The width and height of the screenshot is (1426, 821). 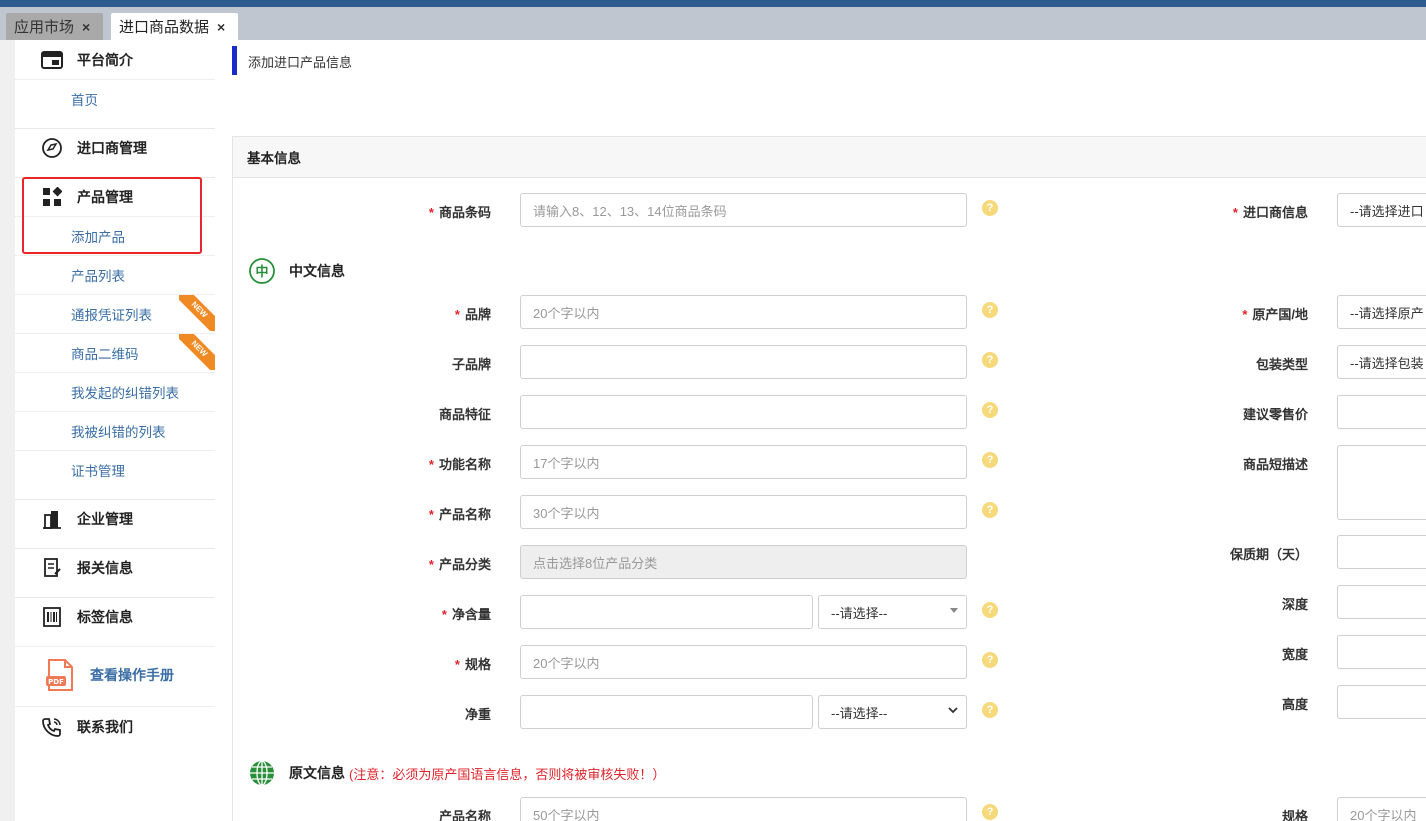 What do you see at coordinates (459, 564) in the screenshot?
I see `label-category: * 产品分类` at bounding box center [459, 564].